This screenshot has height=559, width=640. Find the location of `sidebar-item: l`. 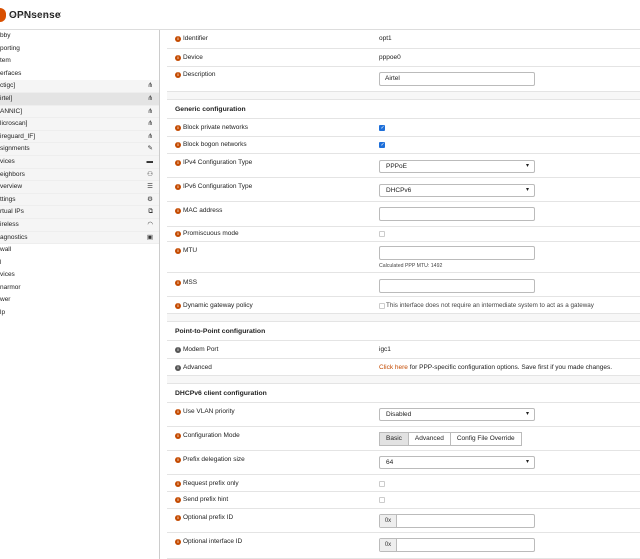

sidebar-item: l is located at coordinates (79, 263).